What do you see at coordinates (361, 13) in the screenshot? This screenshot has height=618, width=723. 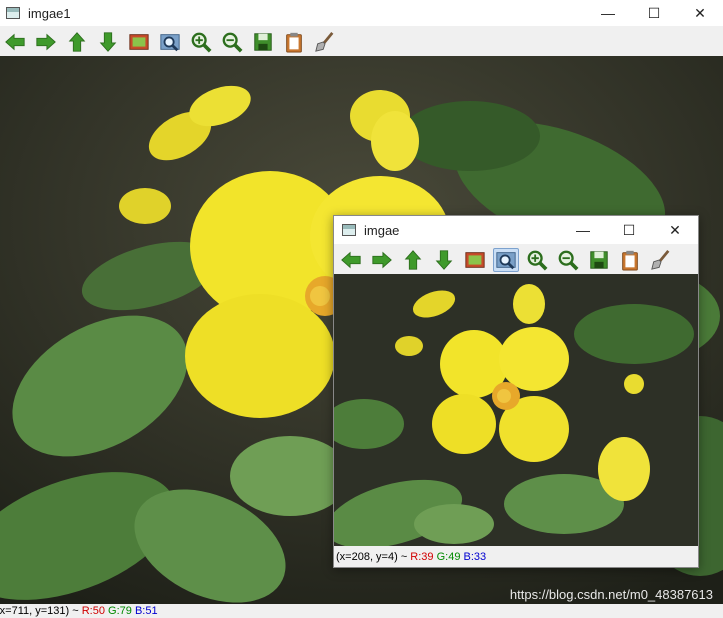 I see `main-titlebar: imgae1 — ☐ ✕` at bounding box center [361, 13].